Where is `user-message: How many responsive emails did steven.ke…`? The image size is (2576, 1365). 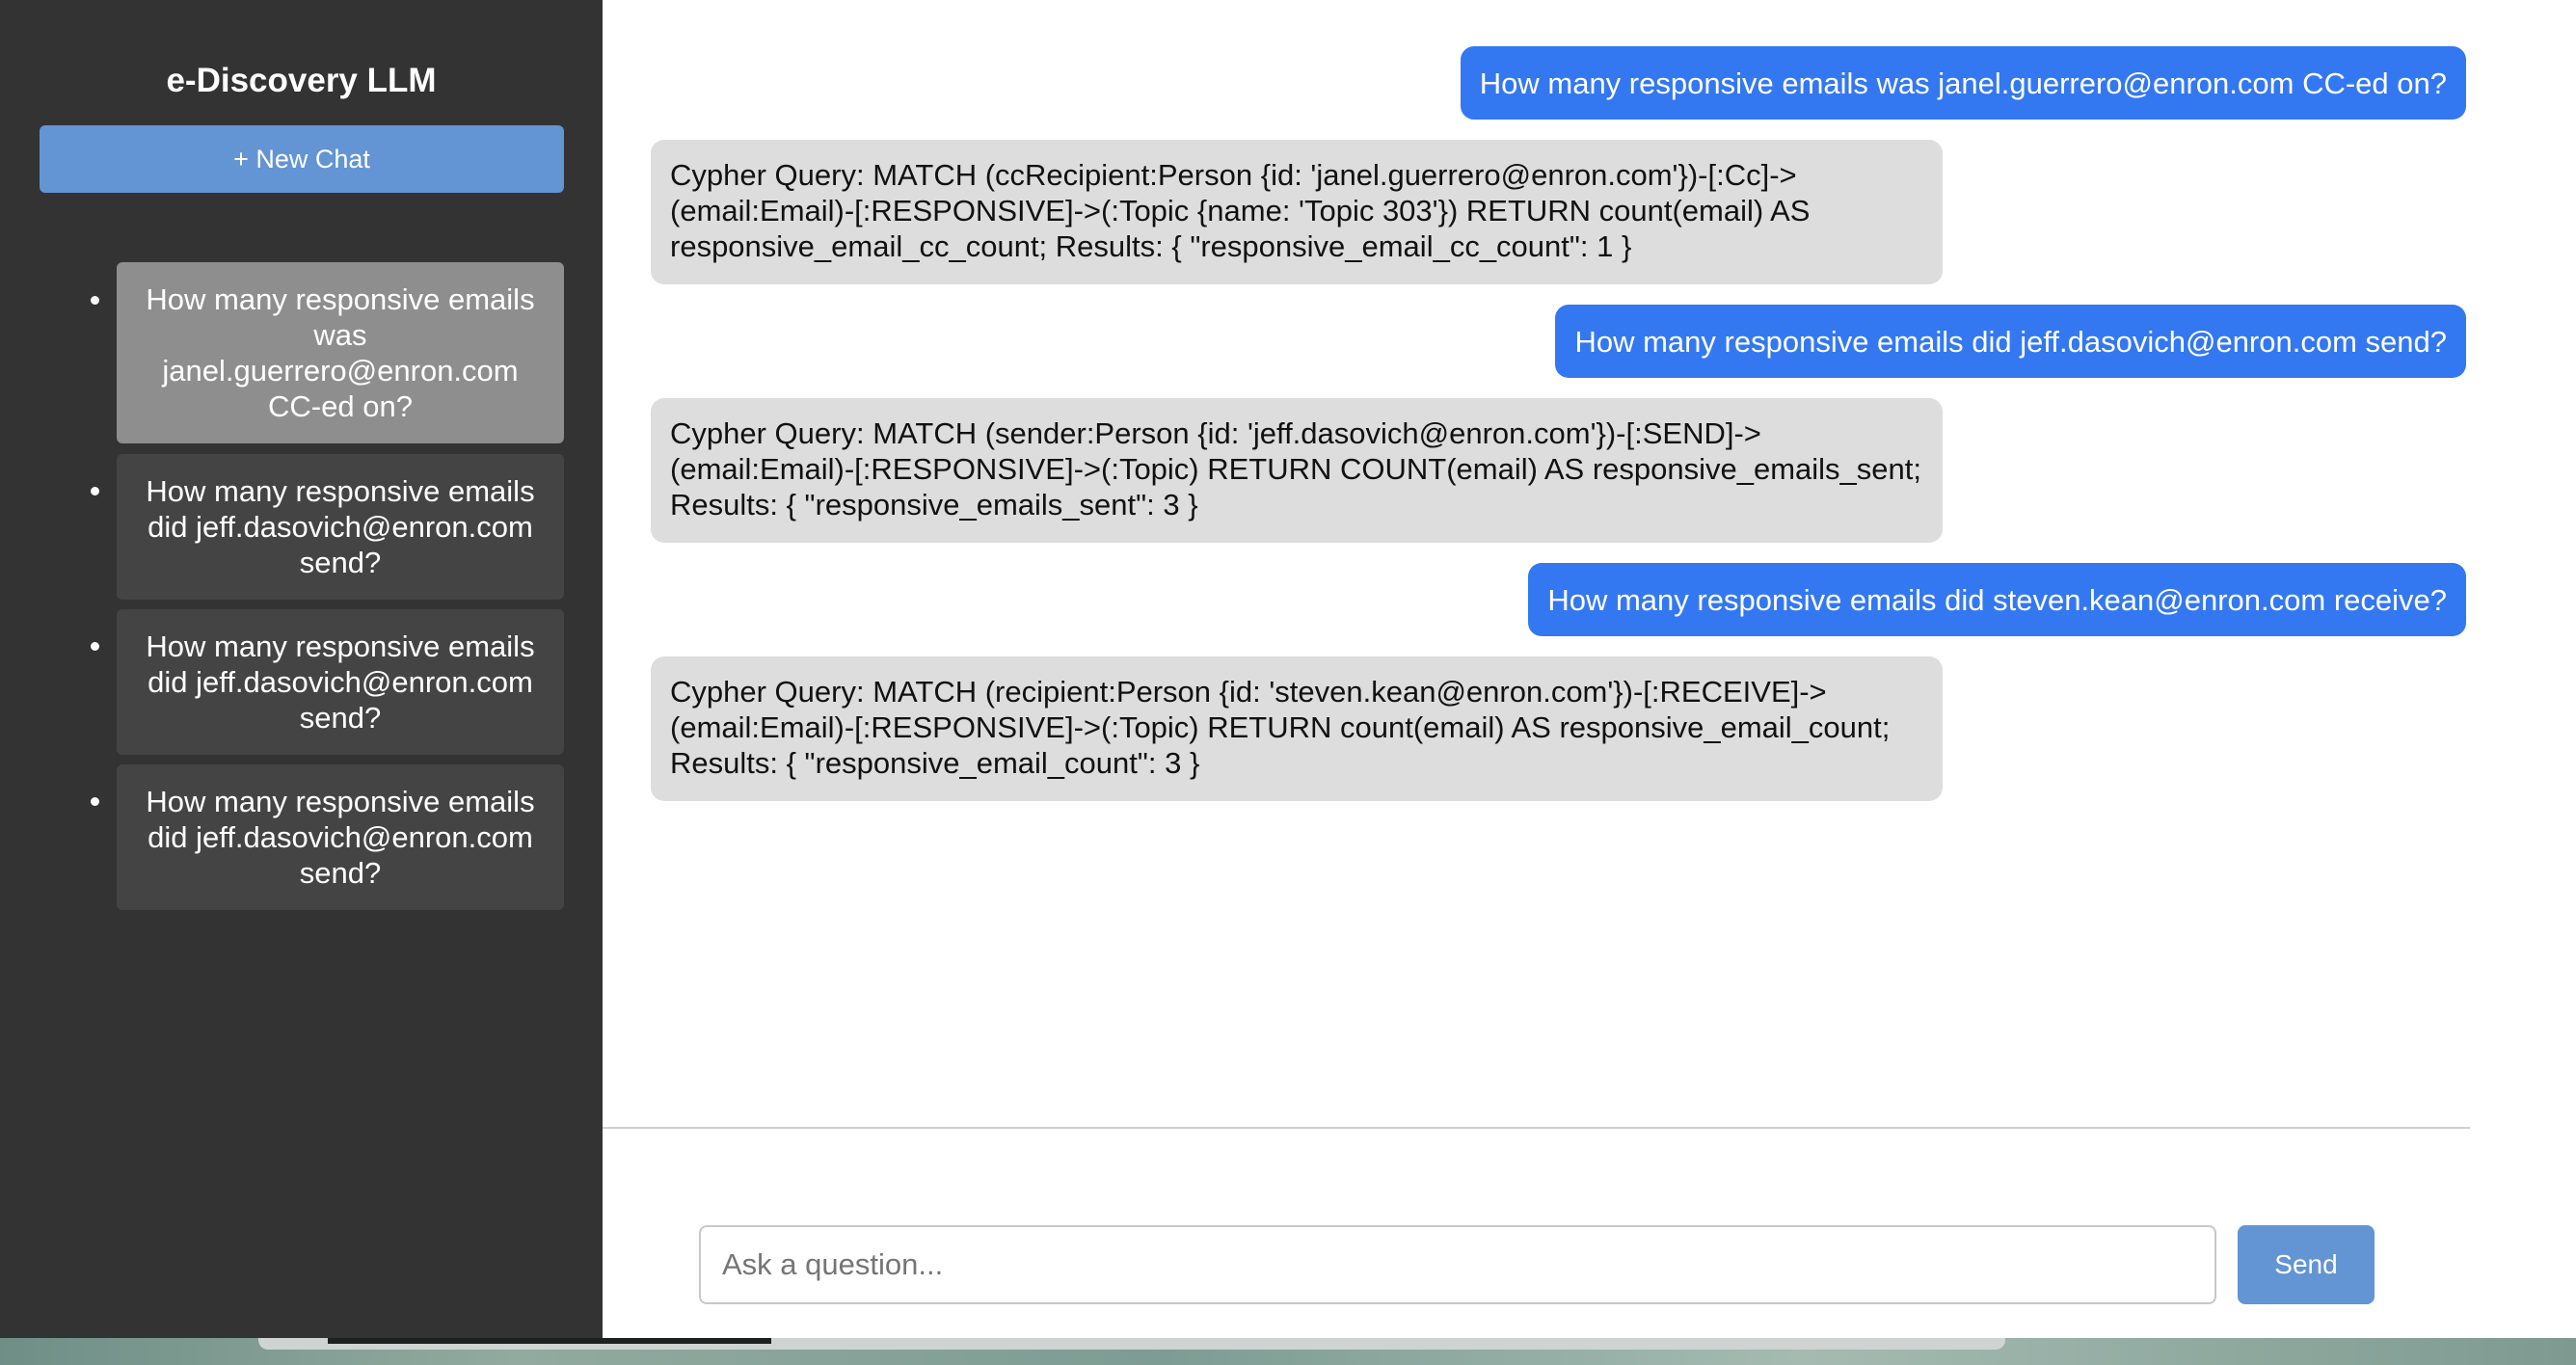 user-message: How many responsive emails did steven.ke… is located at coordinates (1997, 600).